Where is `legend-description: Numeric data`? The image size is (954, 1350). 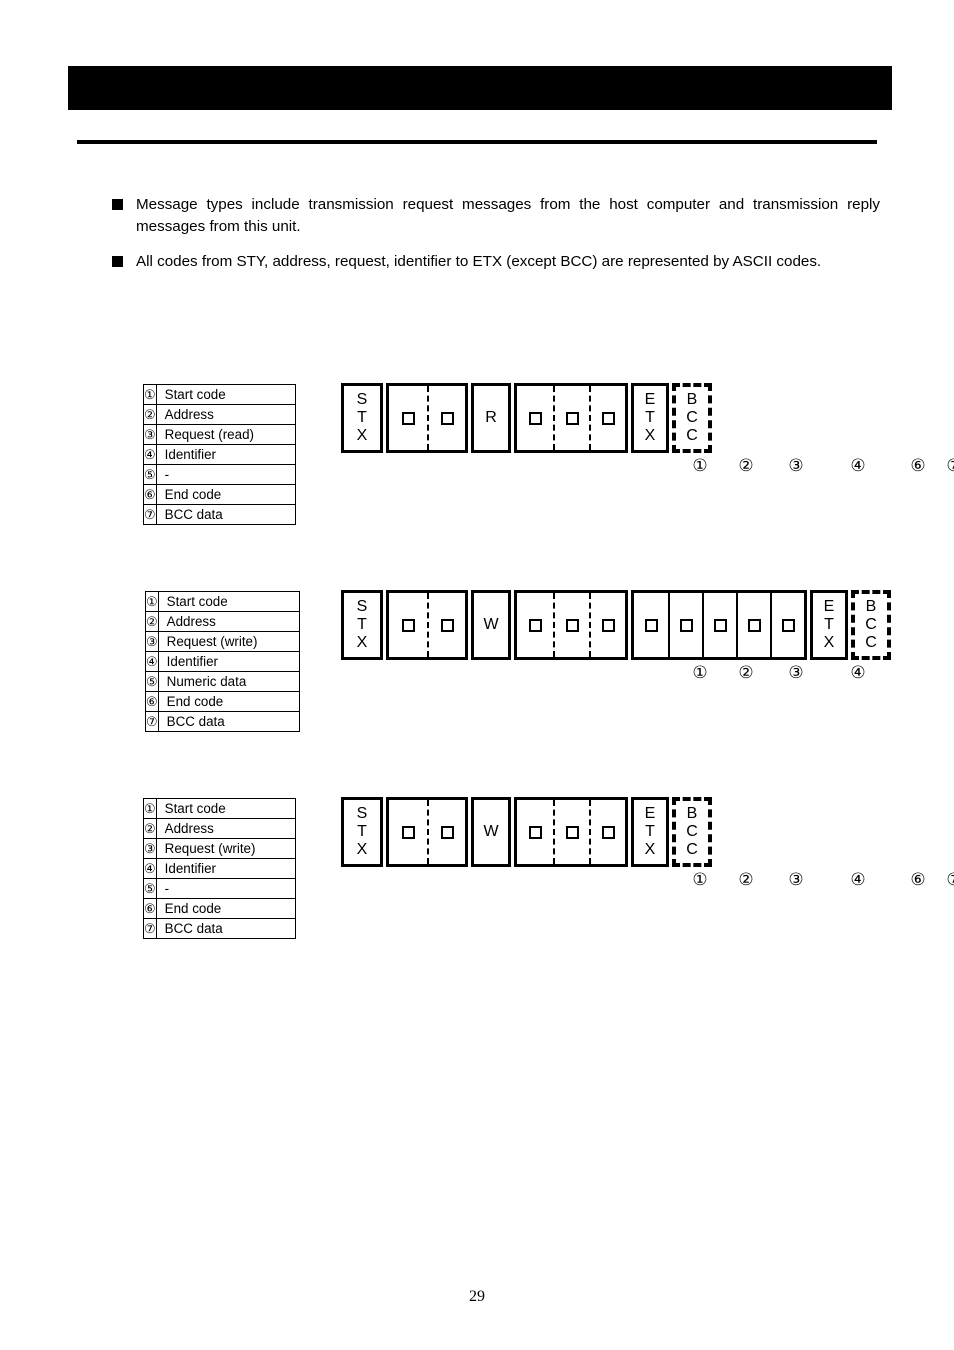
legend-description: Numeric data is located at coordinates (228, 681).